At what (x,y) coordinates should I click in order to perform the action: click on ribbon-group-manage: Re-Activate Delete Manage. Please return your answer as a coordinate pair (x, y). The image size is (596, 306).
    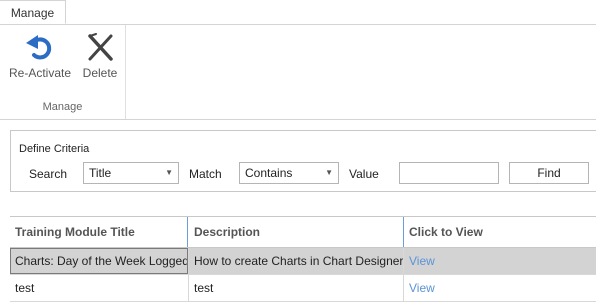
    Looking at the image, I should click on (63, 72).